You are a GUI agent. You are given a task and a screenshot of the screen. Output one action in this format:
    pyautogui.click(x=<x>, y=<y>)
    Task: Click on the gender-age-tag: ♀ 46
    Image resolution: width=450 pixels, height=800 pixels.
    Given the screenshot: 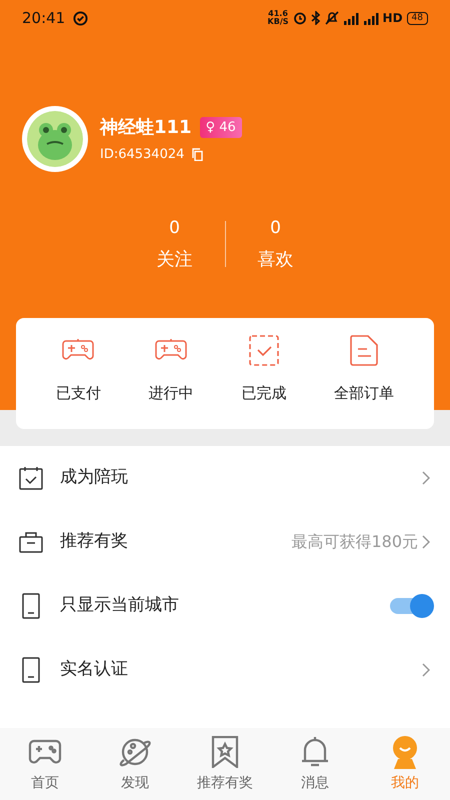 What is the action you would take?
    pyautogui.click(x=221, y=127)
    